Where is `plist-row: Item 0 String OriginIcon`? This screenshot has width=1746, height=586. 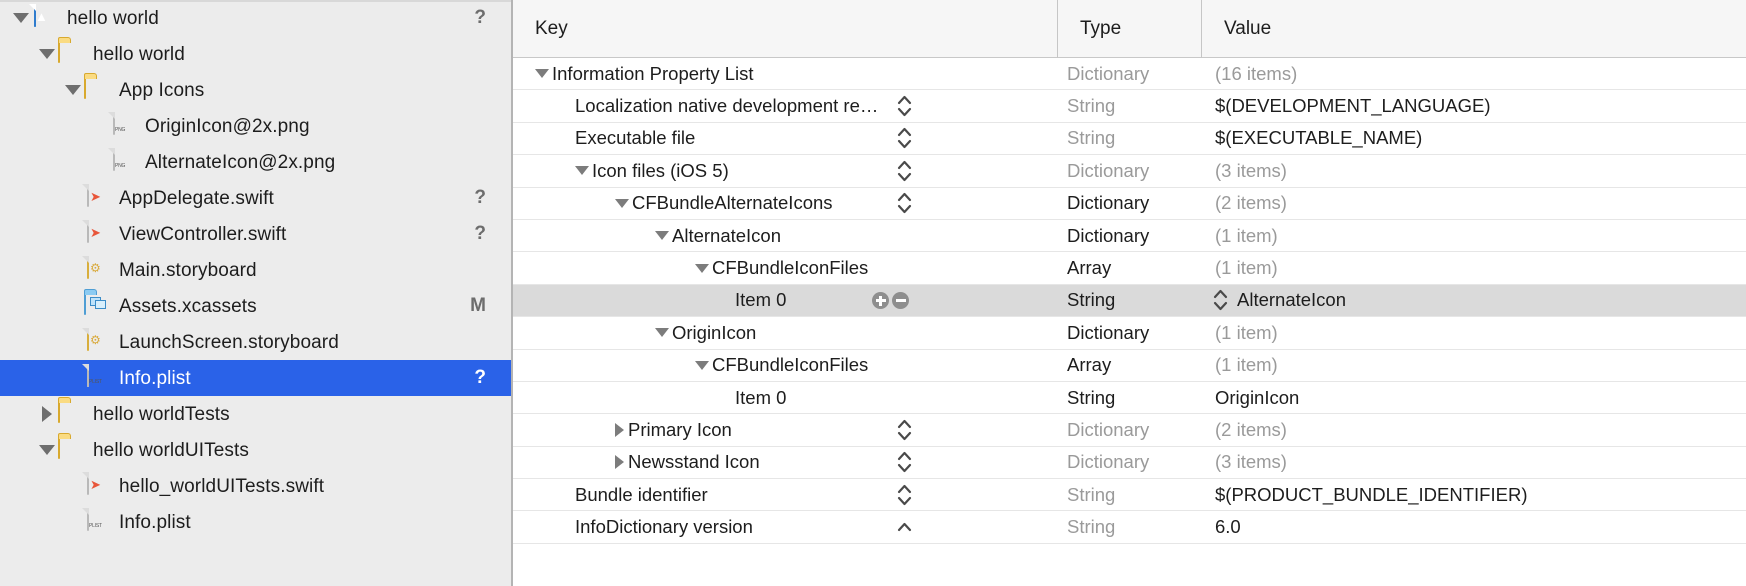 plist-row: Item 0 String OriginIcon is located at coordinates (1129, 398).